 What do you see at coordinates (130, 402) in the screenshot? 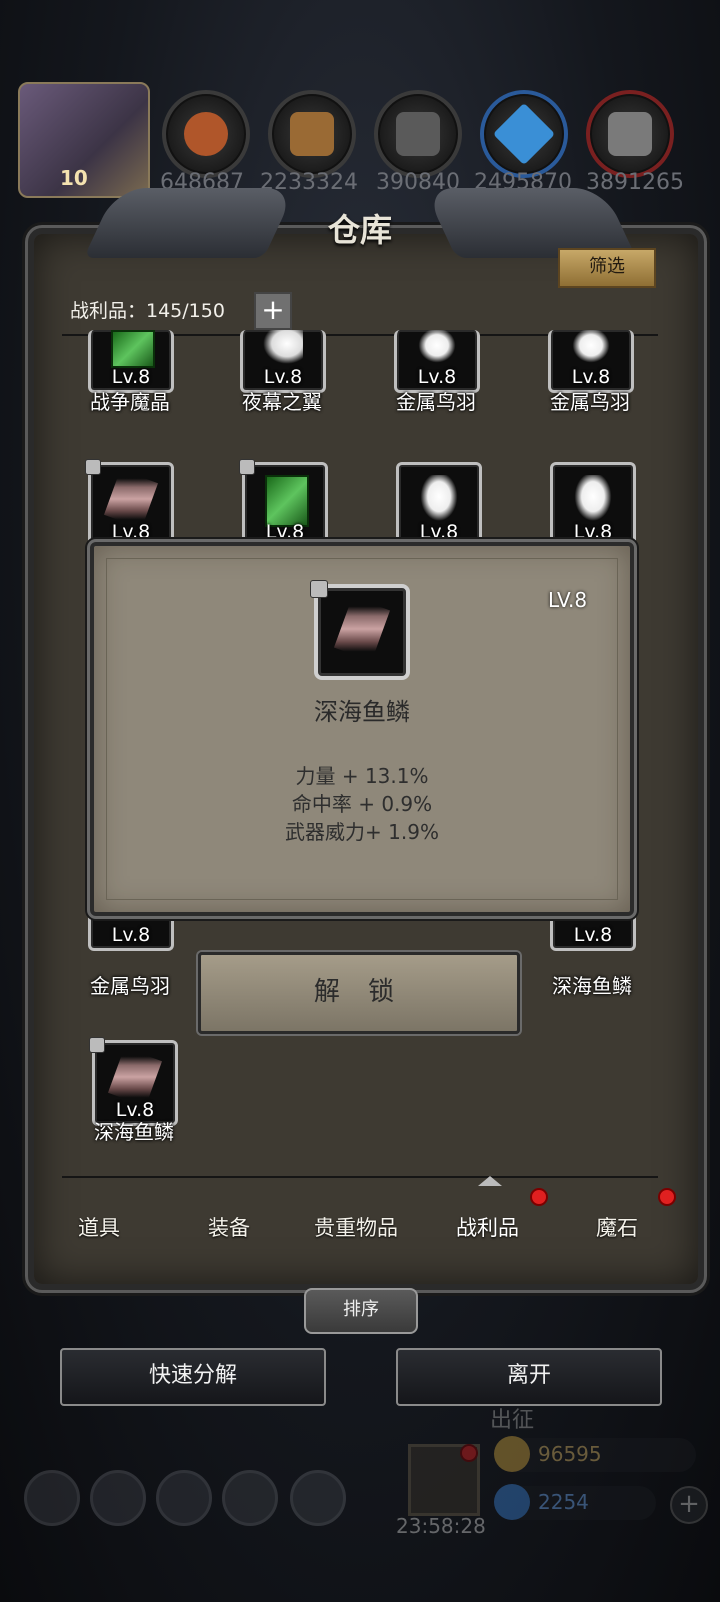
I see `item-name: 战争魔晶` at bounding box center [130, 402].